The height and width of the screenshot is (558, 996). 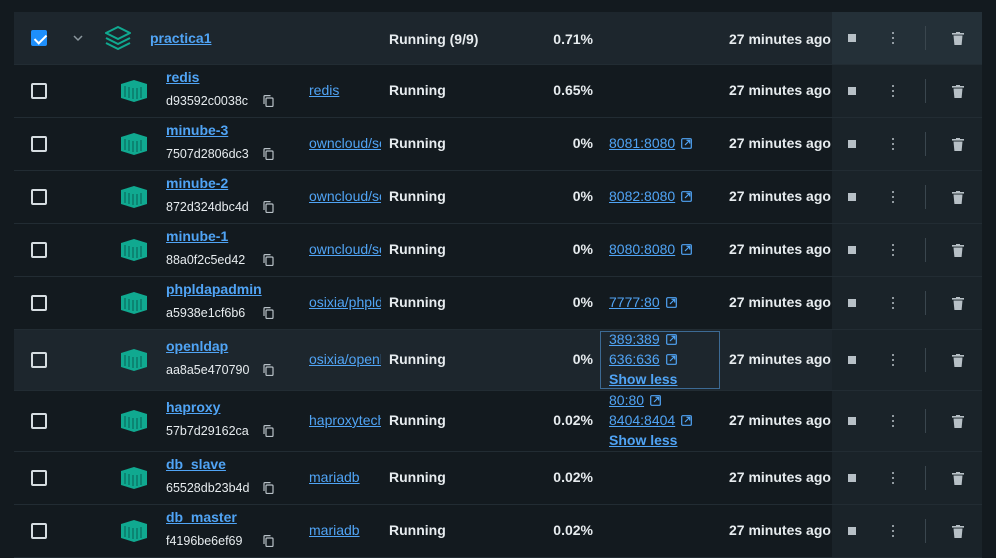 I want to click on divider, so click(x=925, y=38).